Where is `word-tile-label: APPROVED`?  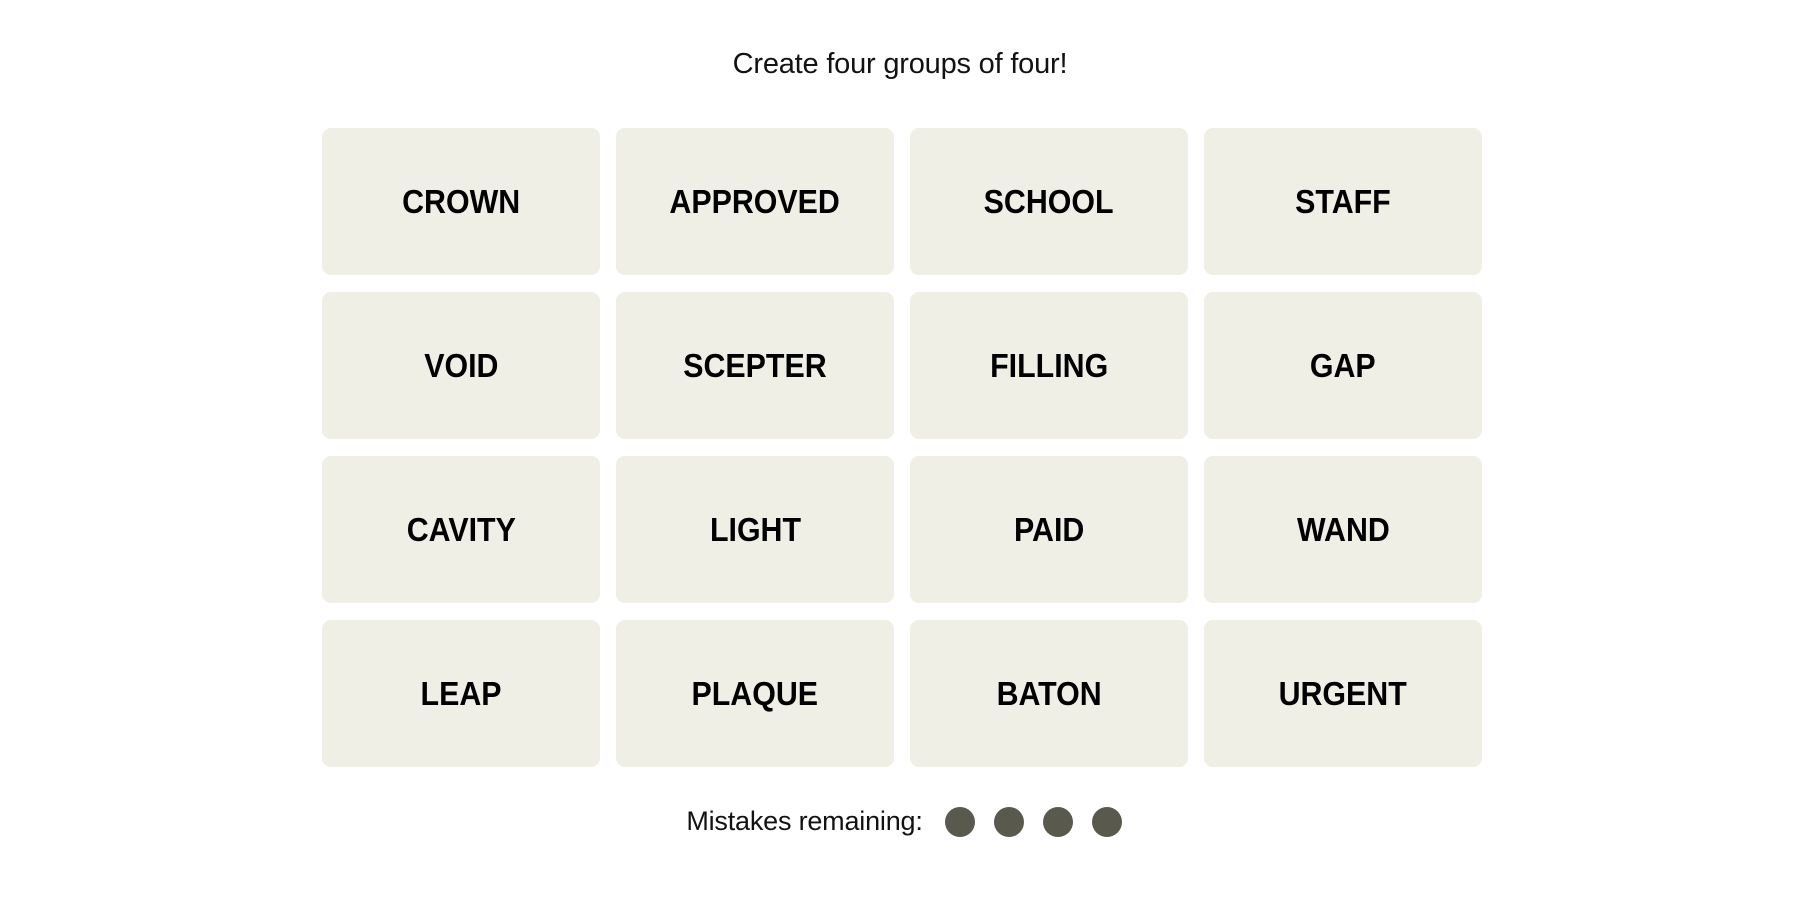
word-tile-label: APPROVED is located at coordinates (755, 201).